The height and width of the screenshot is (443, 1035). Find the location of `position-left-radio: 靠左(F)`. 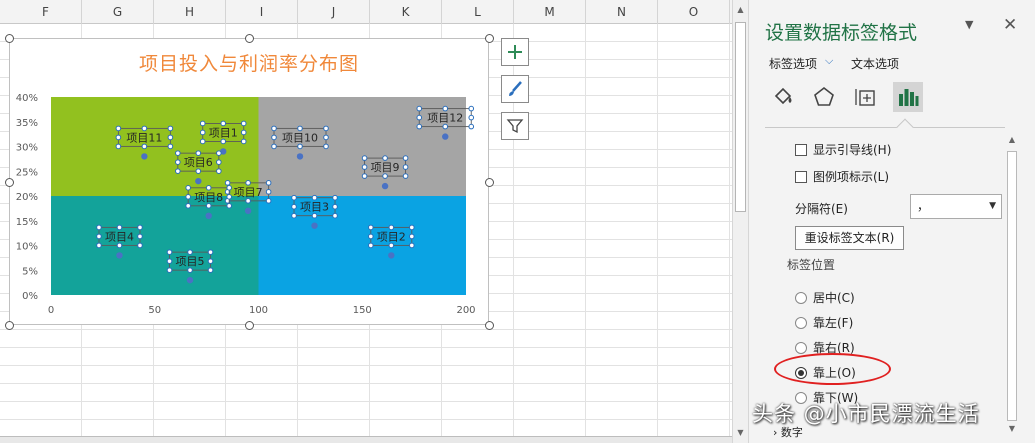

position-left-radio: 靠左(F) is located at coordinates (824, 322).